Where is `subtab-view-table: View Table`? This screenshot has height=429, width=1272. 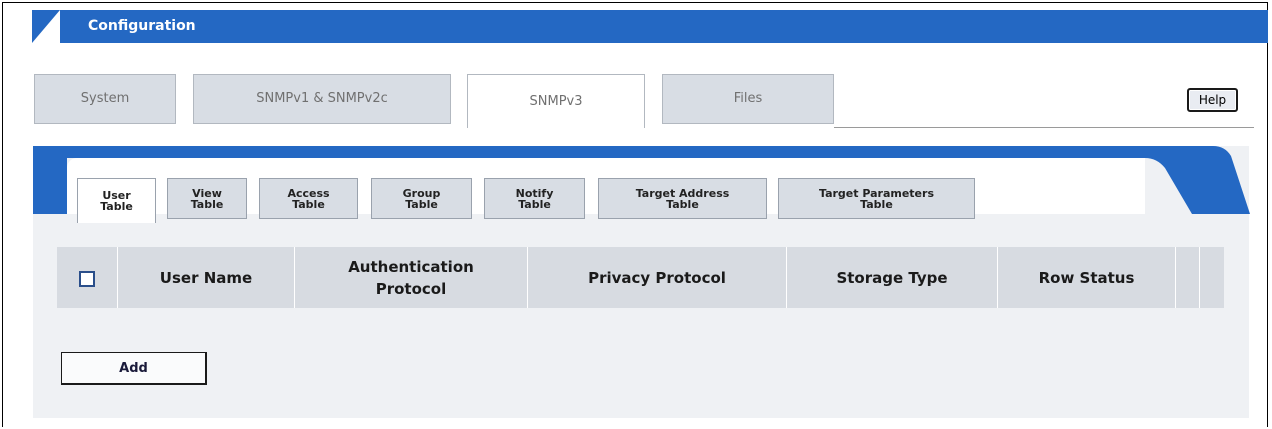 subtab-view-table: View Table is located at coordinates (207, 198).